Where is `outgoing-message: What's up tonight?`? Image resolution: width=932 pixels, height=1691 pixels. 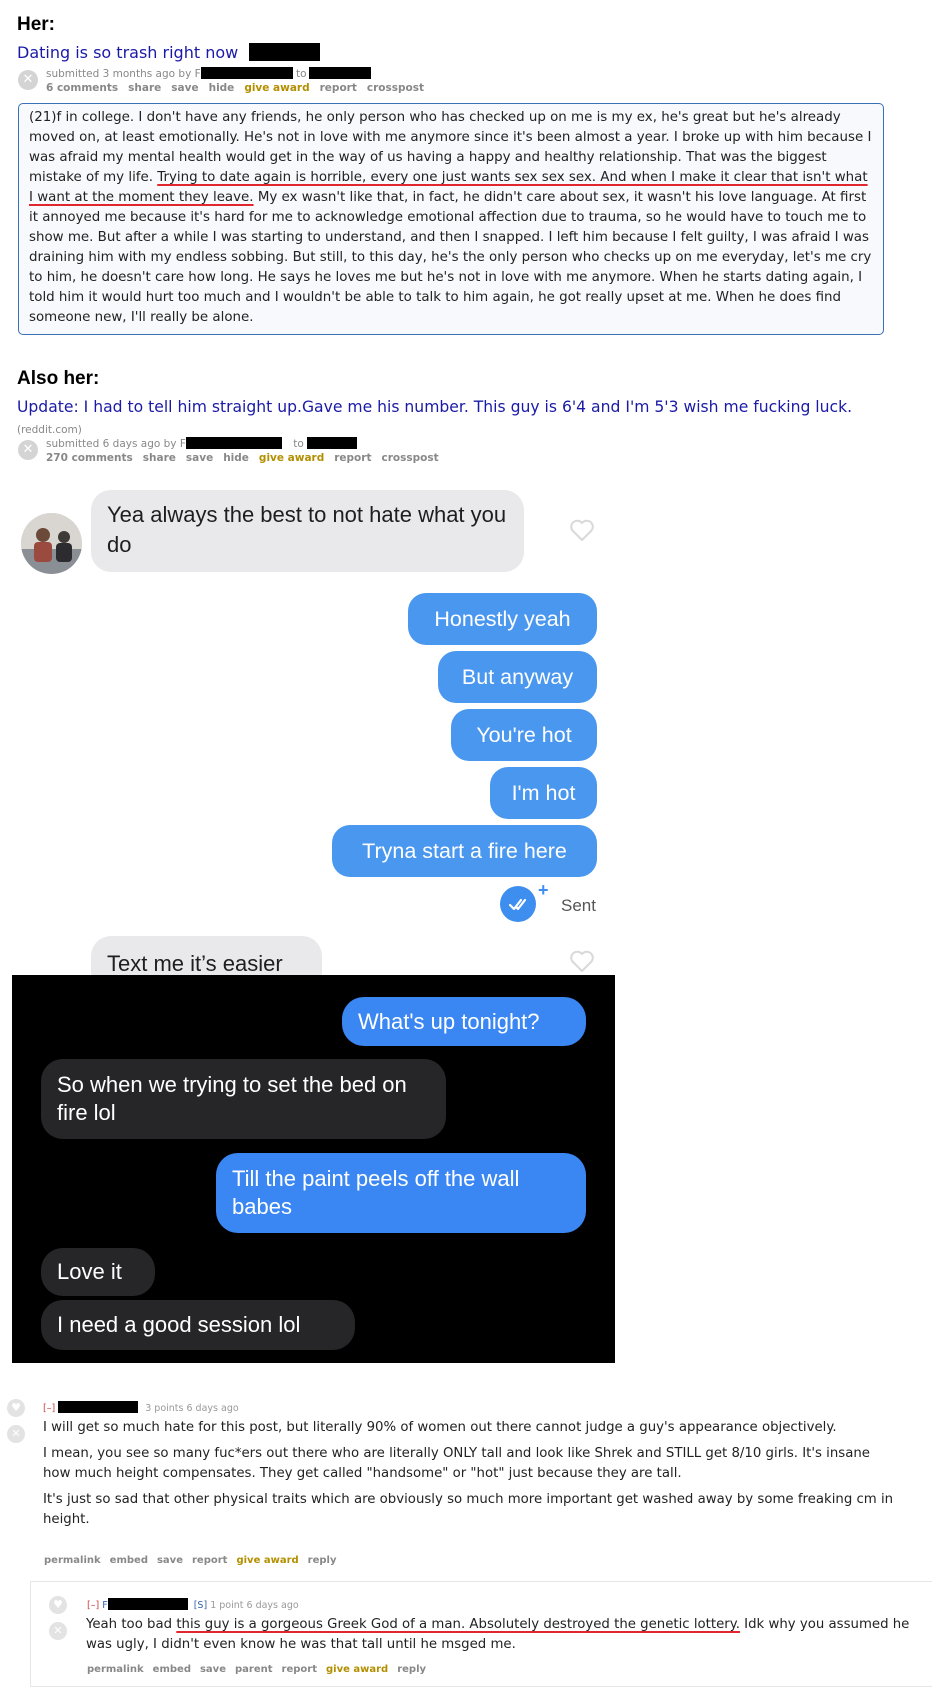 outgoing-message: What's up tonight? is located at coordinates (464, 1021).